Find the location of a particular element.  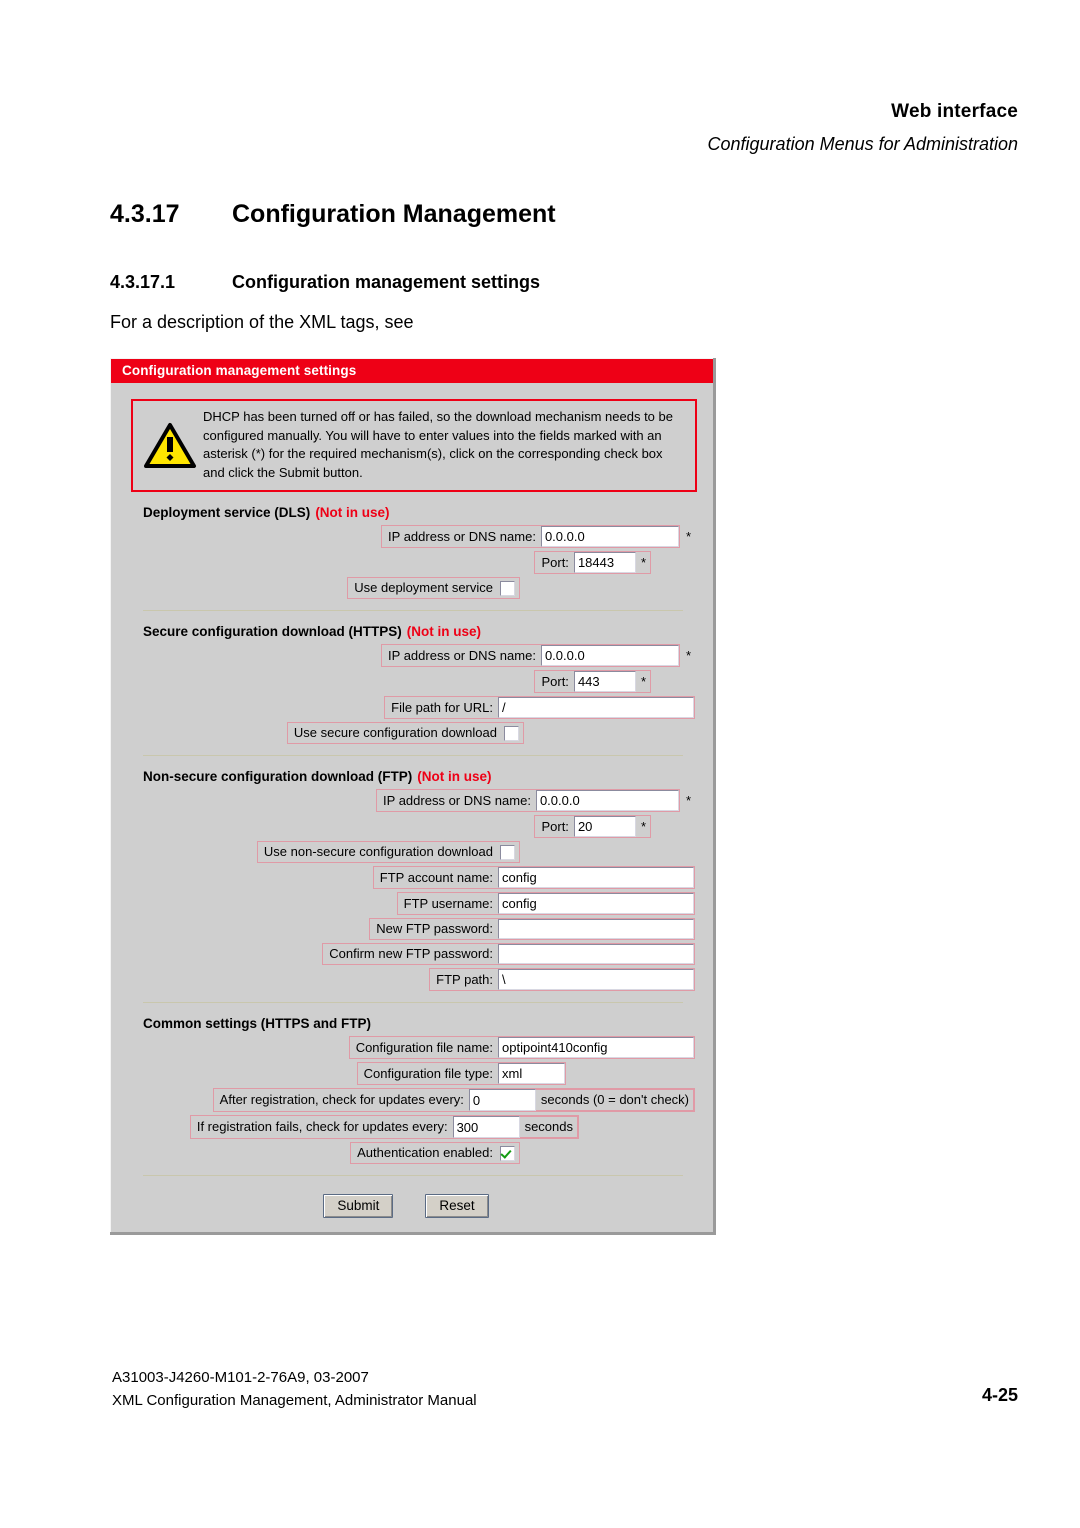

reset-button: Reset is located at coordinates (457, 1206).